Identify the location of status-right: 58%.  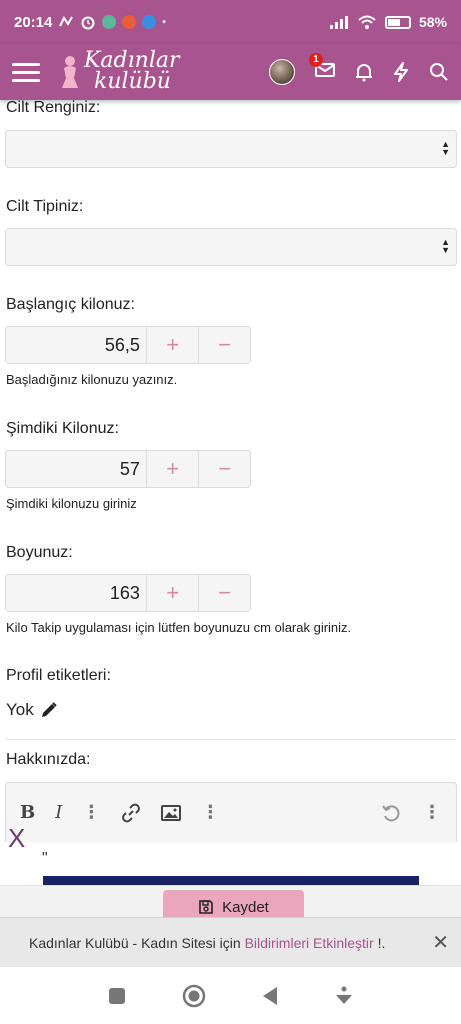
(388, 22).